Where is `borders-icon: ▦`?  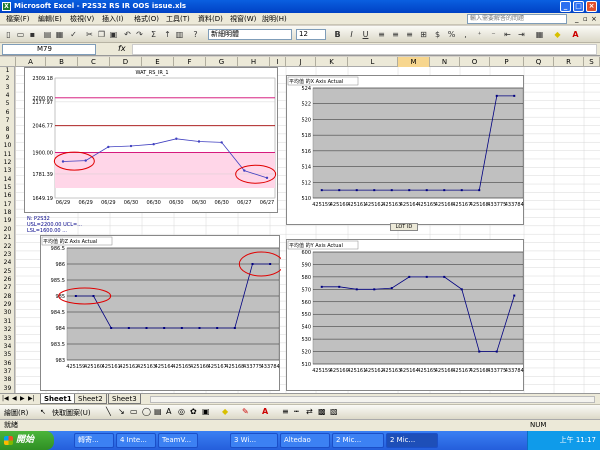 borders-icon: ▦ is located at coordinates (539, 34).